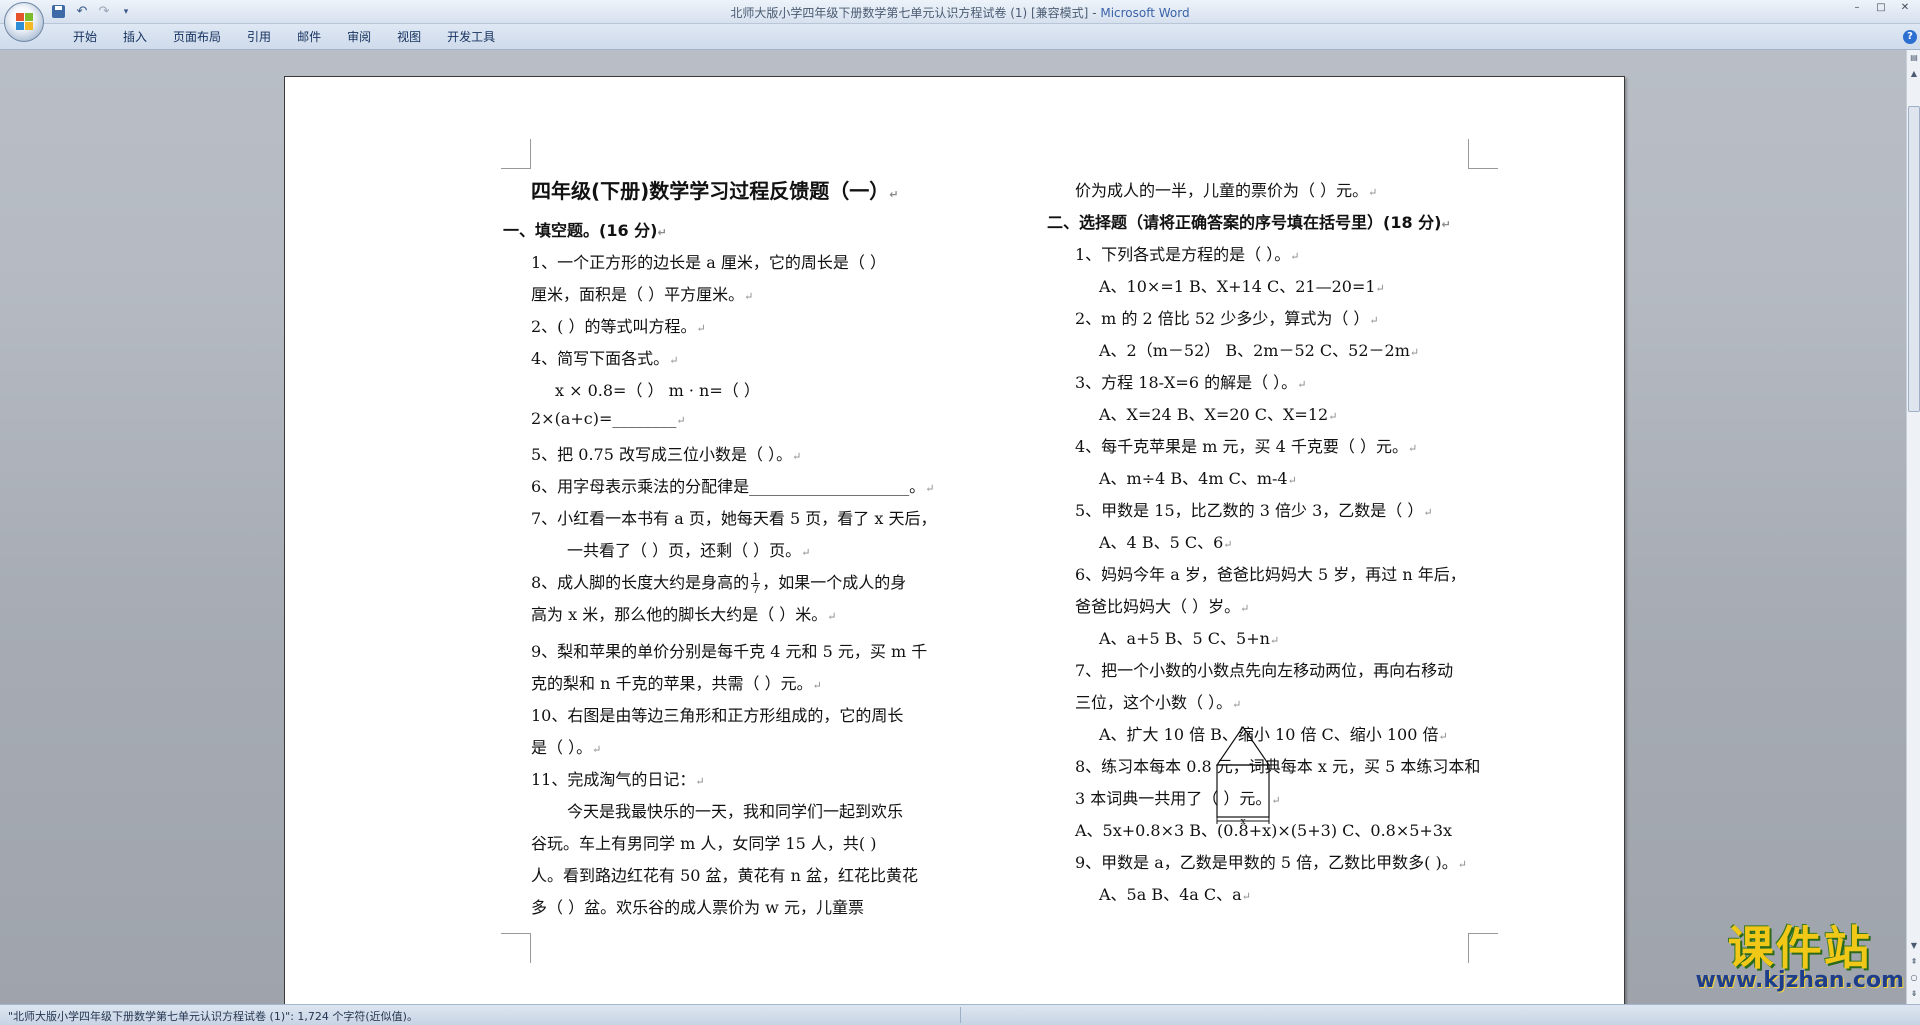 This screenshot has height=1025, width=1920. I want to click on paragraph-mark: ↵, so click(894, 194).